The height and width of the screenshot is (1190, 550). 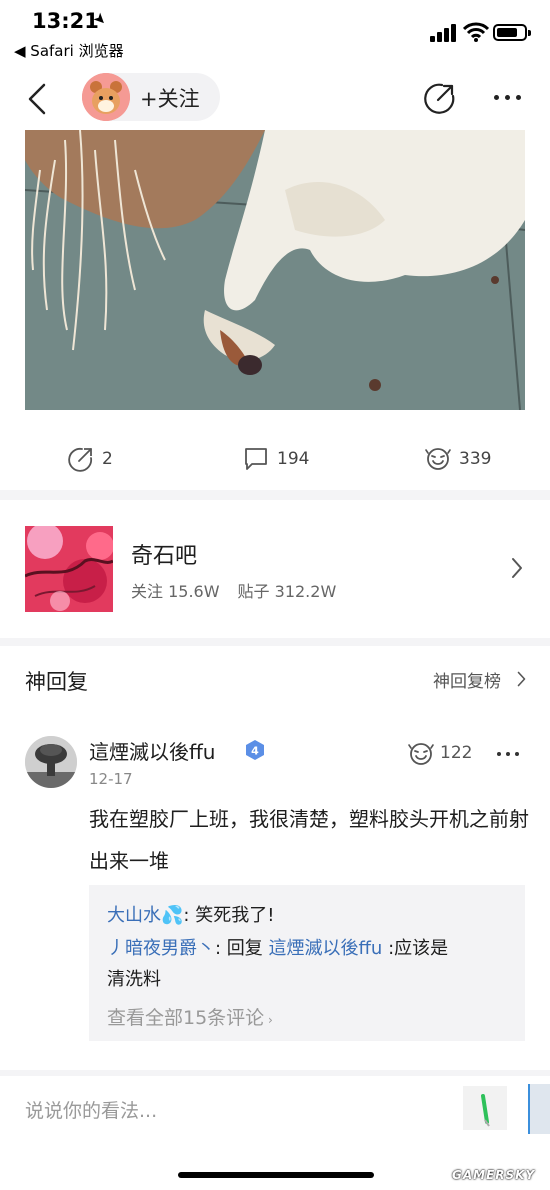 I want to click on sub-reply: 丿暗夜男爵丶: 回复 這煙滅以後ffu :应该是, so click(x=278, y=948).